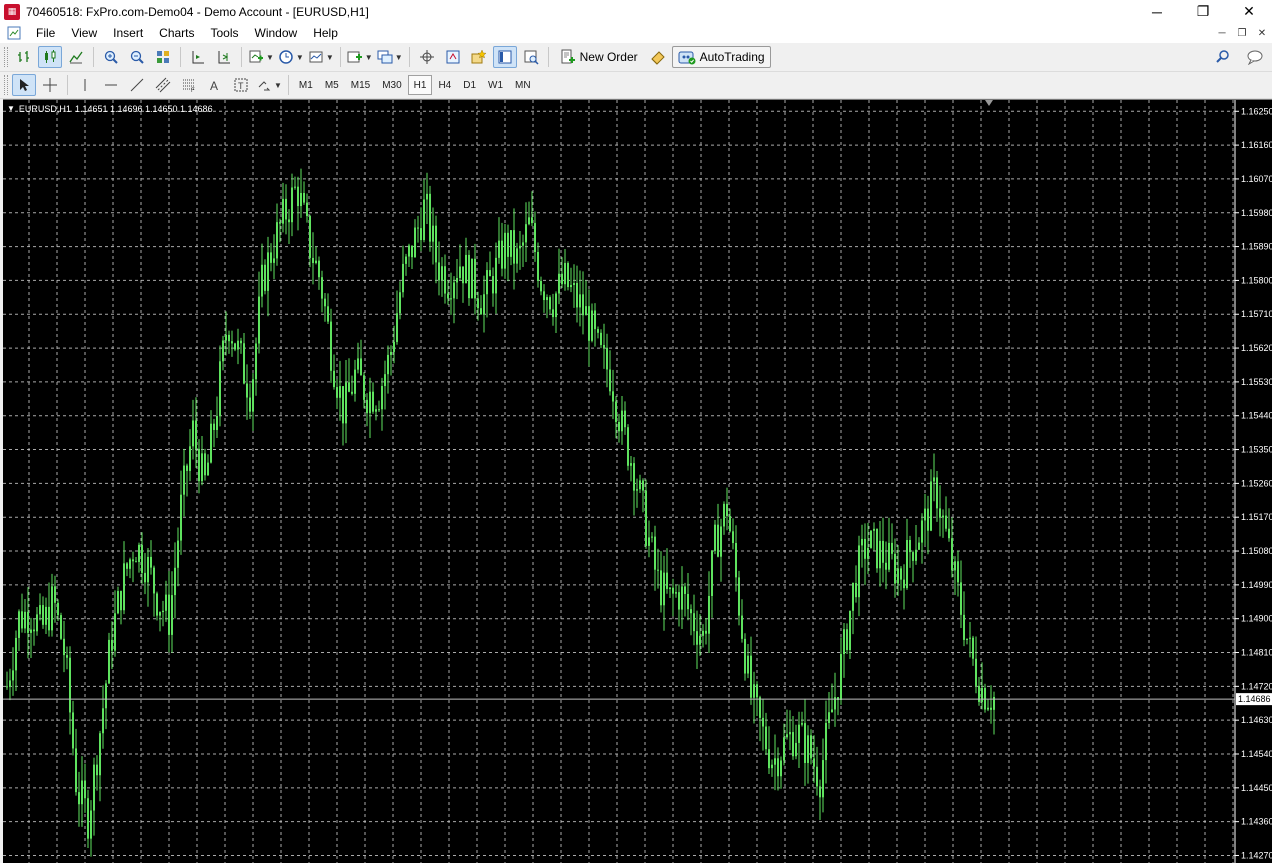 The height and width of the screenshot is (863, 1272). I want to click on menu-window: Window, so click(276, 33).